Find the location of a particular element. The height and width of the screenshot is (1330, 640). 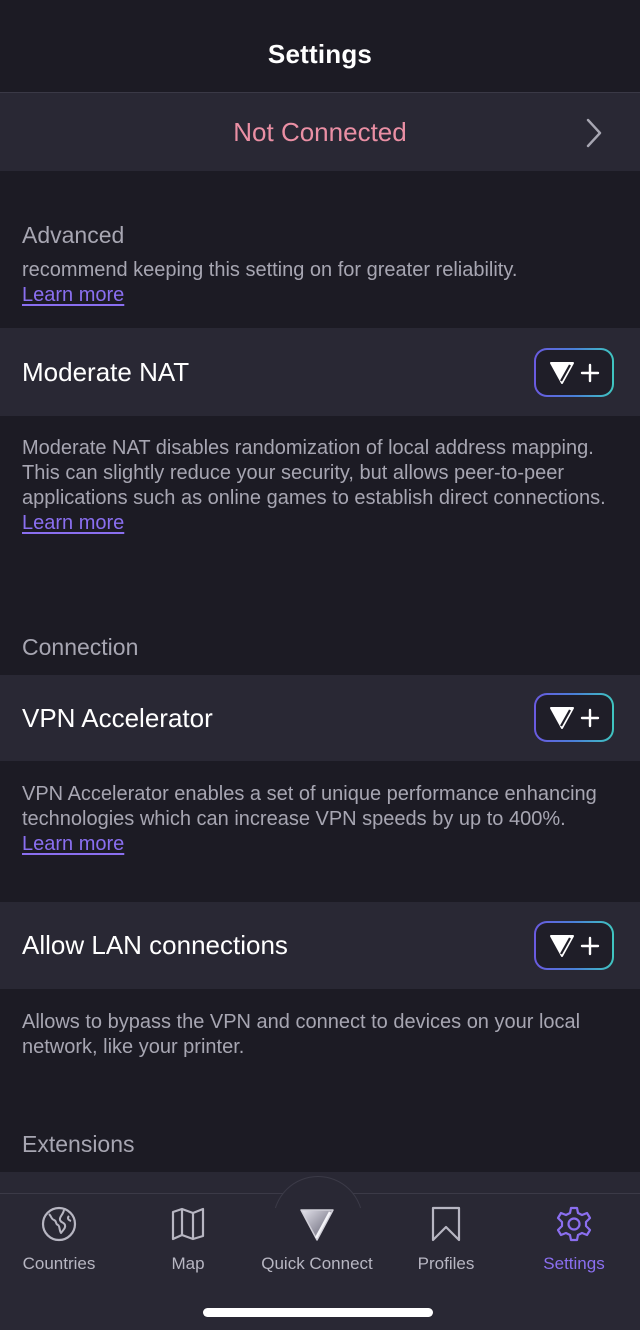

moderate-nat-toggle is located at coordinates (574, 372).